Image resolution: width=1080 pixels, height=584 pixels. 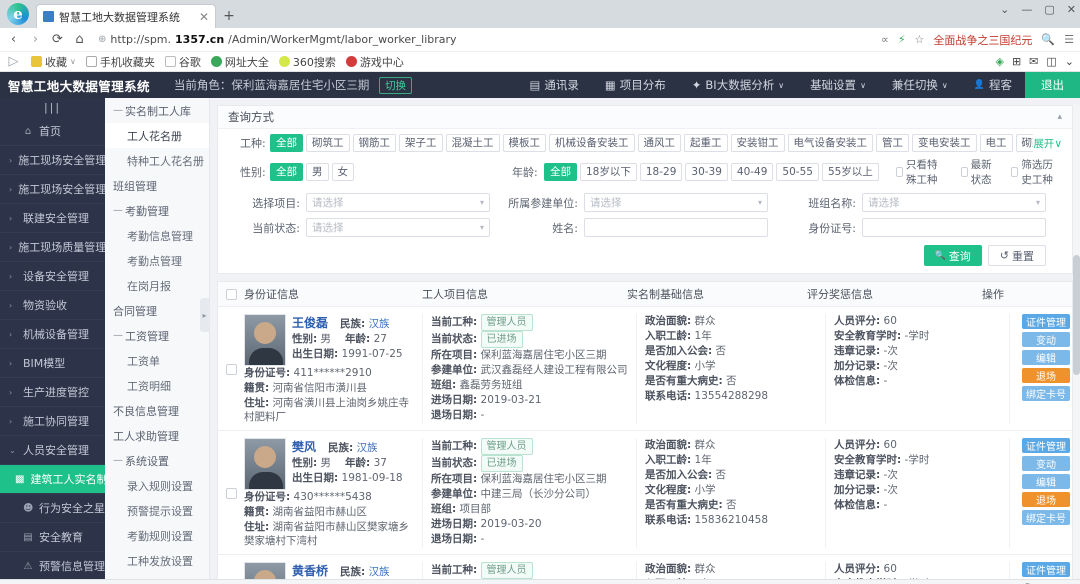 I want to click on submenu-item-15: 录入规则设置, so click(x=157, y=485).